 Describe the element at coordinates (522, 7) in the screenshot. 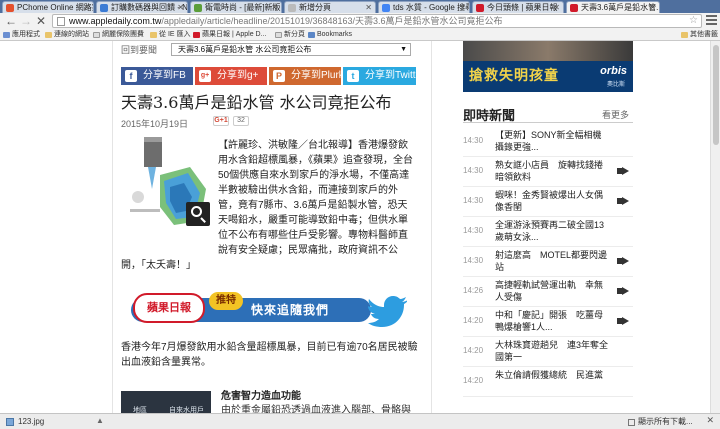

I see `tab-title: 今日頭條 | 蘋果日報` at that location.